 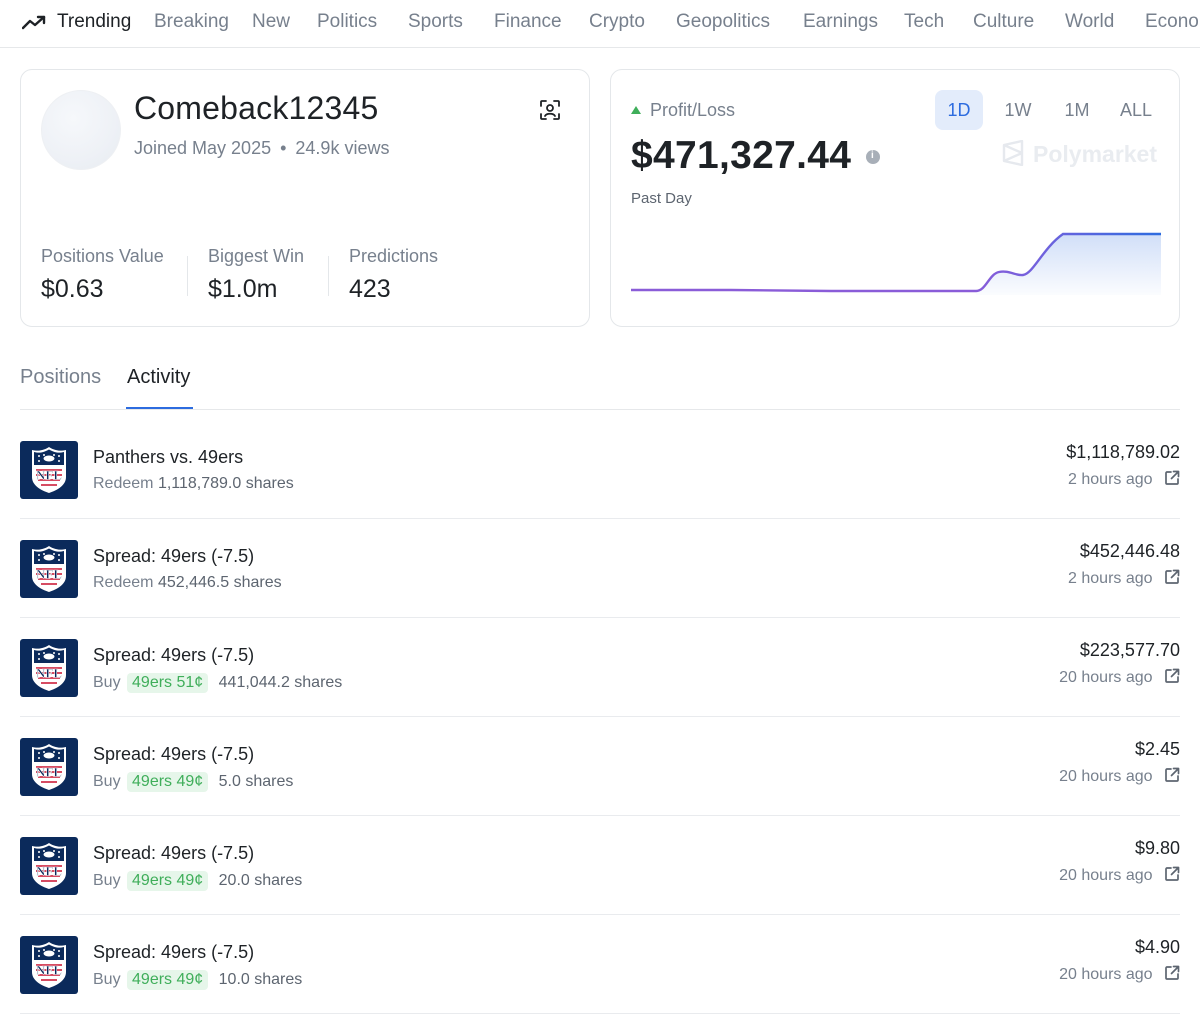 I want to click on range-all-button: ALL, so click(x=1136, y=110).